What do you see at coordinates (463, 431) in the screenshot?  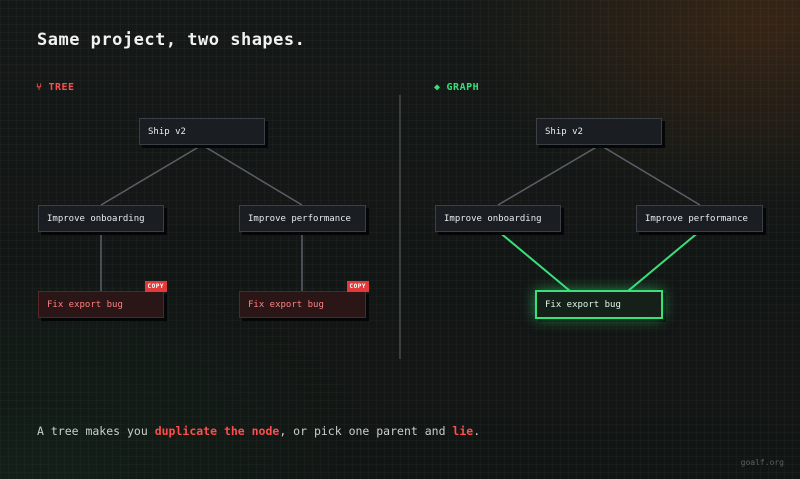 I see `caption-highlight2: lie` at bounding box center [463, 431].